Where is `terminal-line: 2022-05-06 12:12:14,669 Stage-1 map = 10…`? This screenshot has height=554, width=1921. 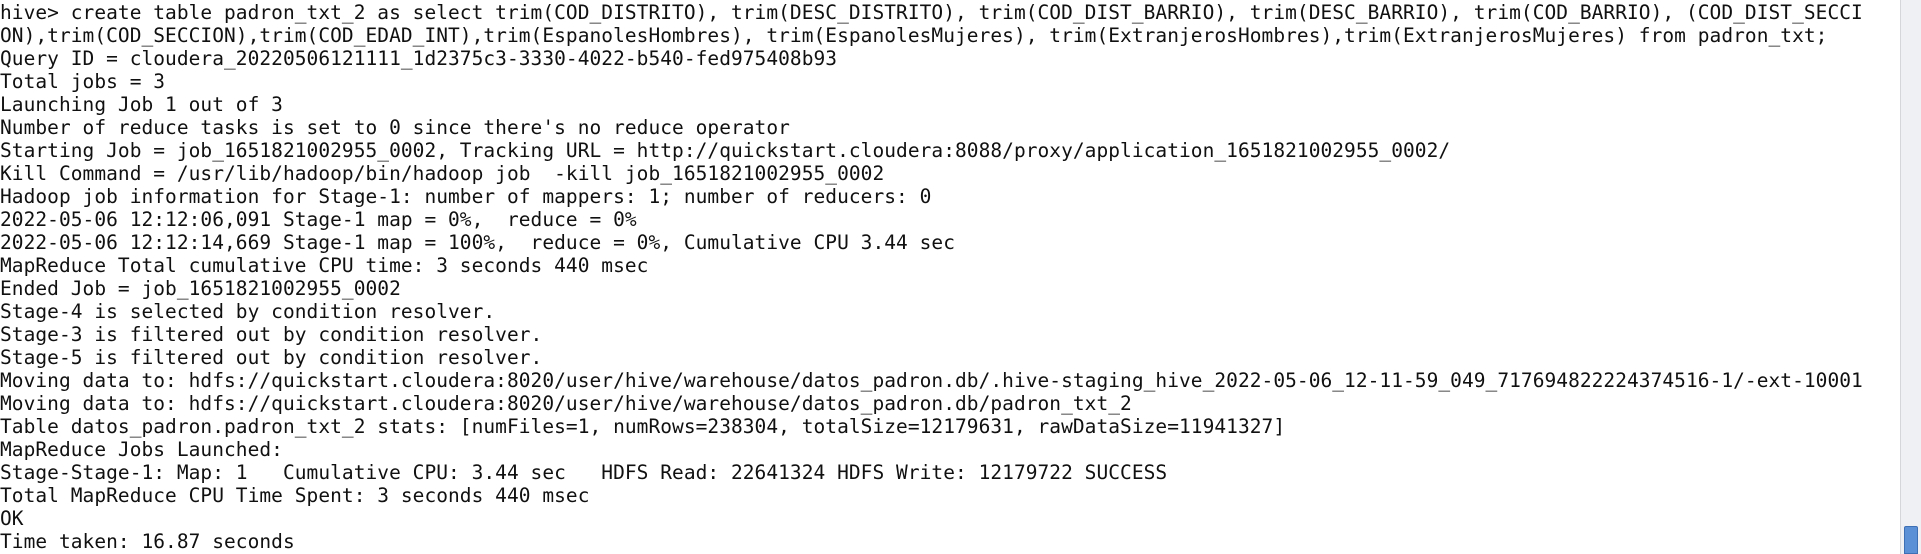
terminal-line: 2022-05-06 12:12:14,669 Stage-1 map = 10… is located at coordinates (477, 242).